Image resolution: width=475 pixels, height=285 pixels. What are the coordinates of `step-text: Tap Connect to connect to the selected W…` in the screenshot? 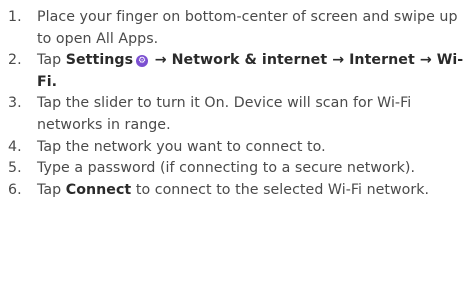 It's located at (256, 191).